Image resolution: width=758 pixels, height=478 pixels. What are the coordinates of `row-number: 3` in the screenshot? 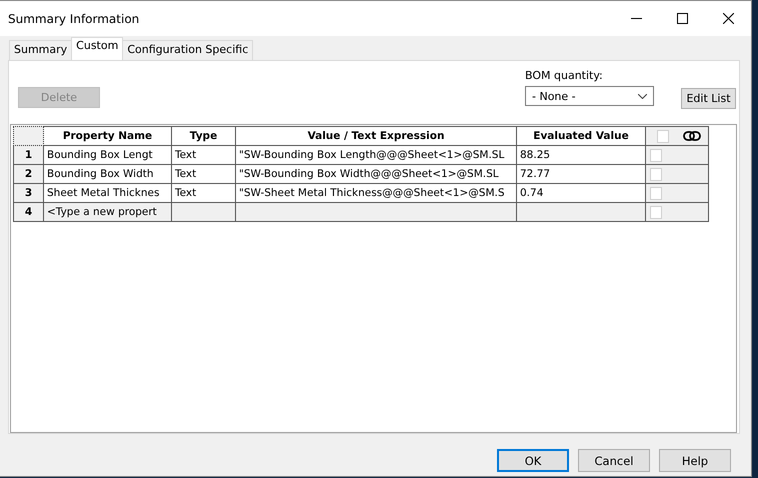 It's located at (28, 193).